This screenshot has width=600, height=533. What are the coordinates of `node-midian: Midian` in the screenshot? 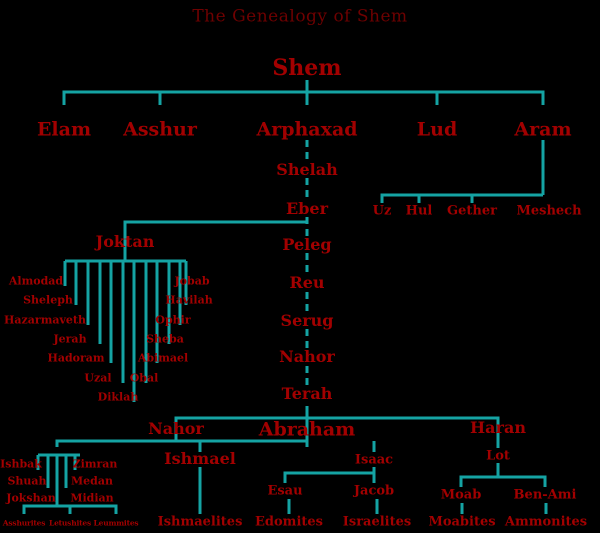 It's located at (92, 498).